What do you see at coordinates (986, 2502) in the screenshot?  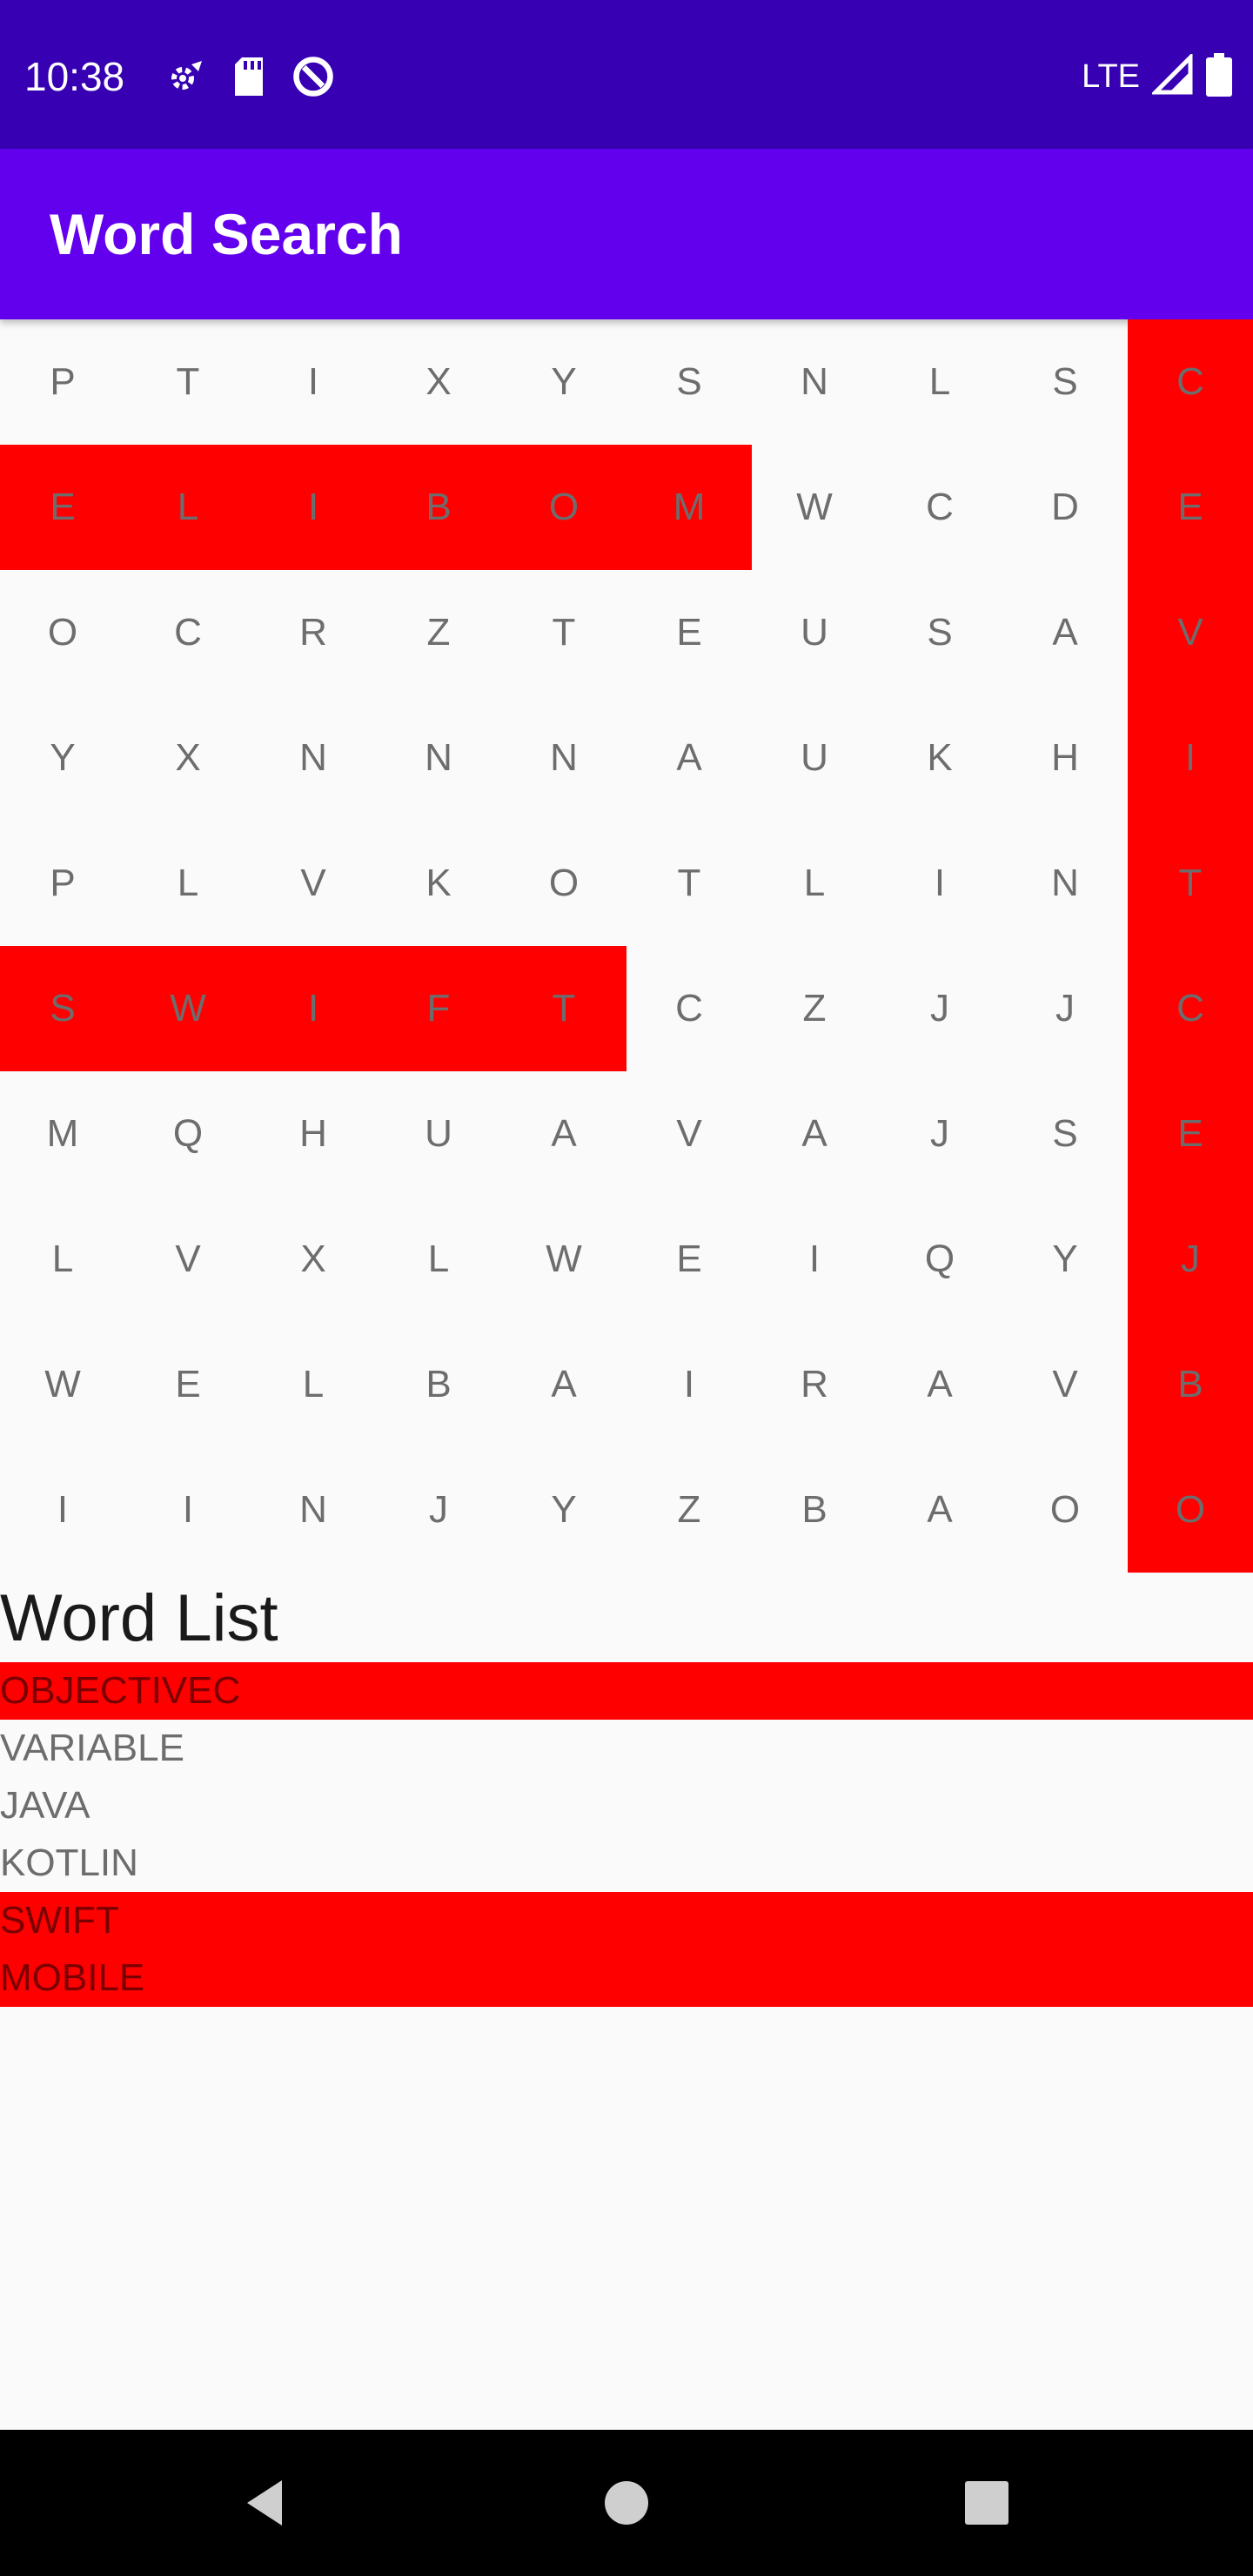 I see `recents-icon` at bounding box center [986, 2502].